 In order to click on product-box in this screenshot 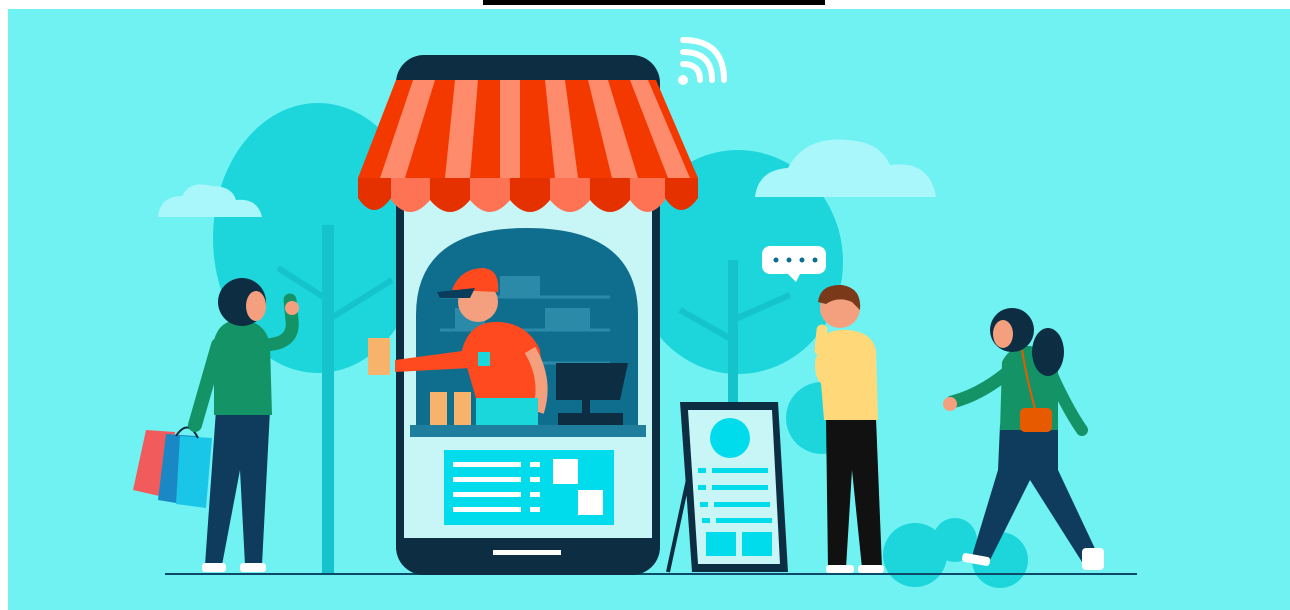, I will do `click(379, 356)`.